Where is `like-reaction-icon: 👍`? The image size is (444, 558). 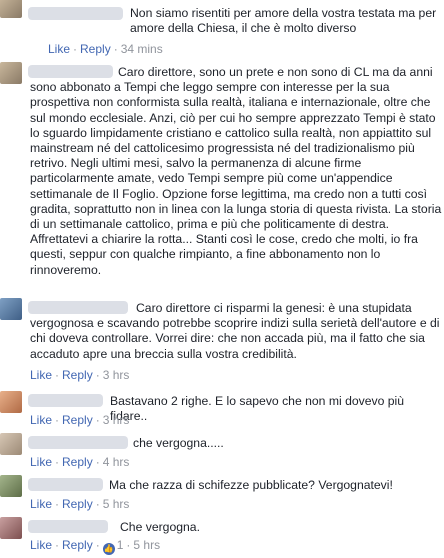 like-reaction-icon: 👍 is located at coordinates (108, 549).